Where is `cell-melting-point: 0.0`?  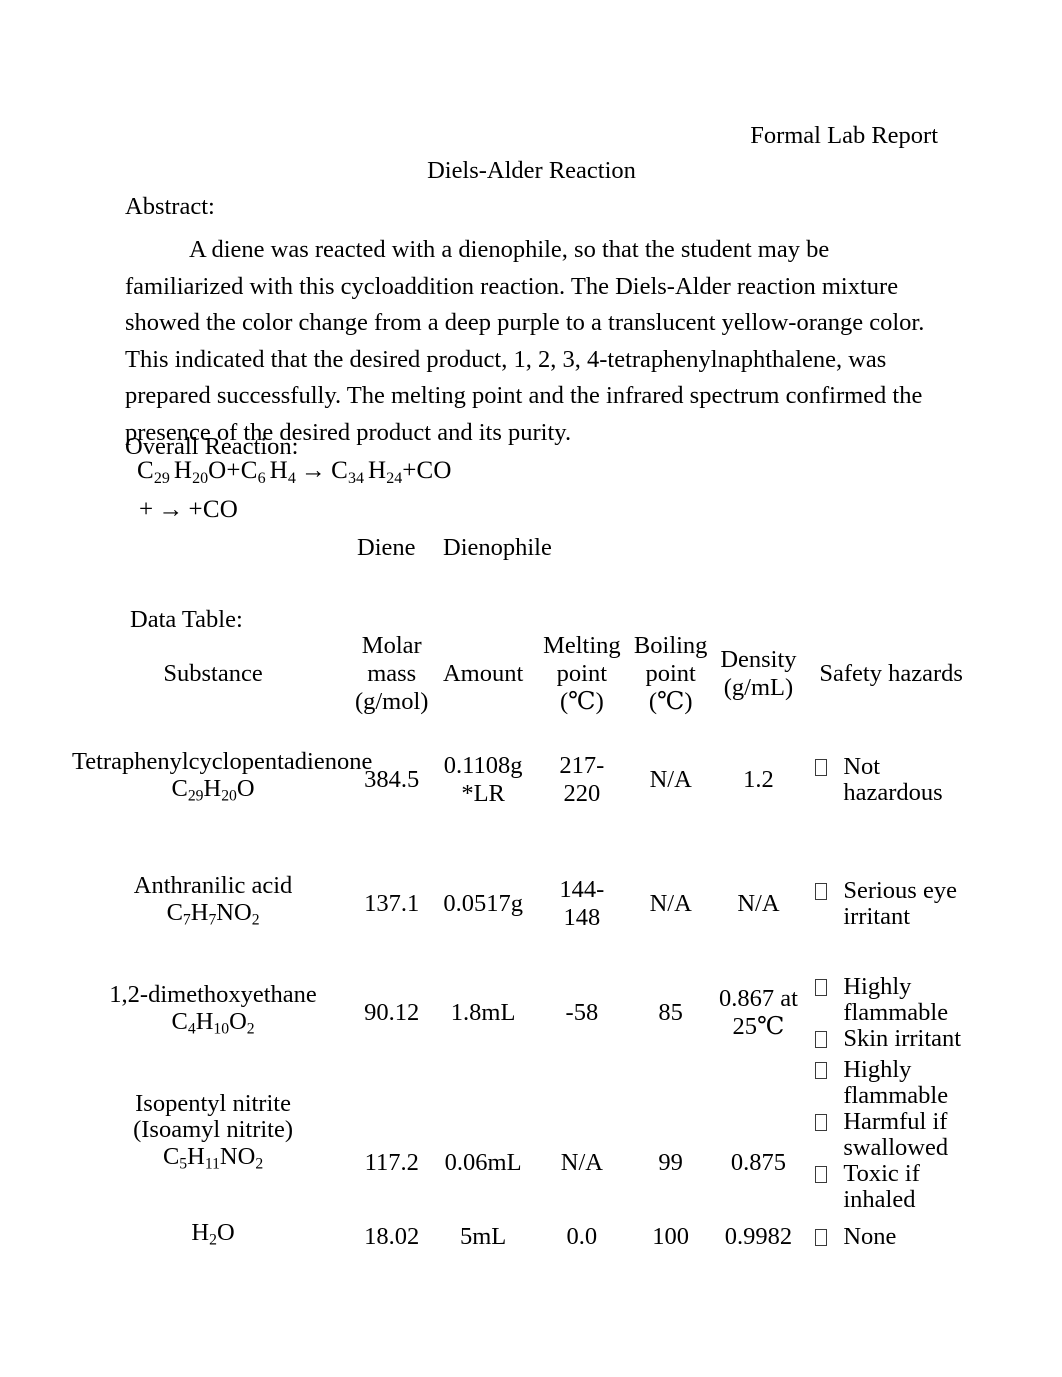 cell-melting-point: 0.0 is located at coordinates (582, 1236).